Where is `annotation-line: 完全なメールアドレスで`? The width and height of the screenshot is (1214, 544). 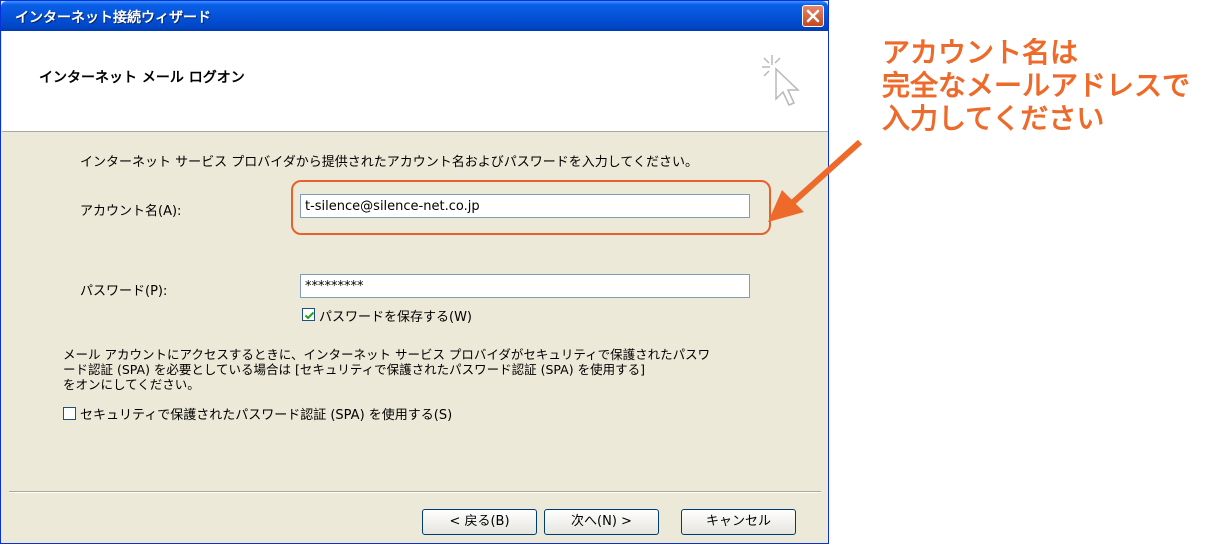 annotation-line: 完全なメールアドレスで is located at coordinates (1036, 85).